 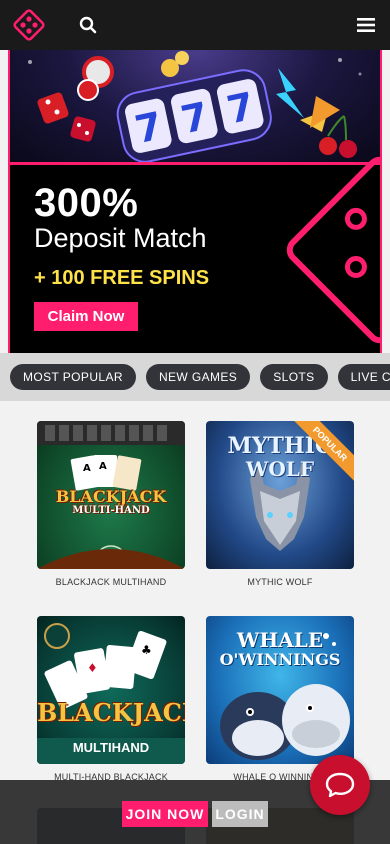 What do you see at coordinates (280, 582) in the screenshot?
I see `game-name: MYTHIC WOLF` at bounding box center [280, 582].